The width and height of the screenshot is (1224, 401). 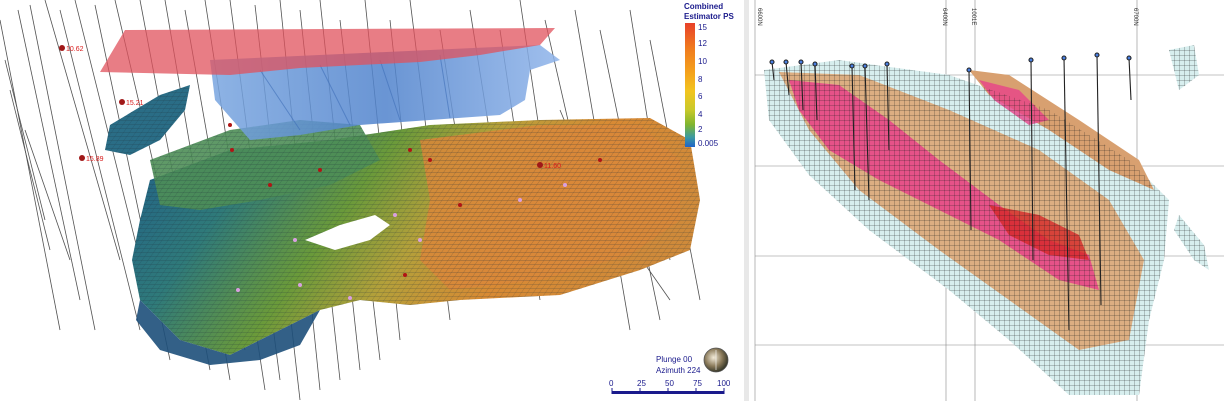 What do you see at coordinates (703, 6) in the screenshot?
I see `legend-title-line1: Combined` at bounding box center [703, 6].